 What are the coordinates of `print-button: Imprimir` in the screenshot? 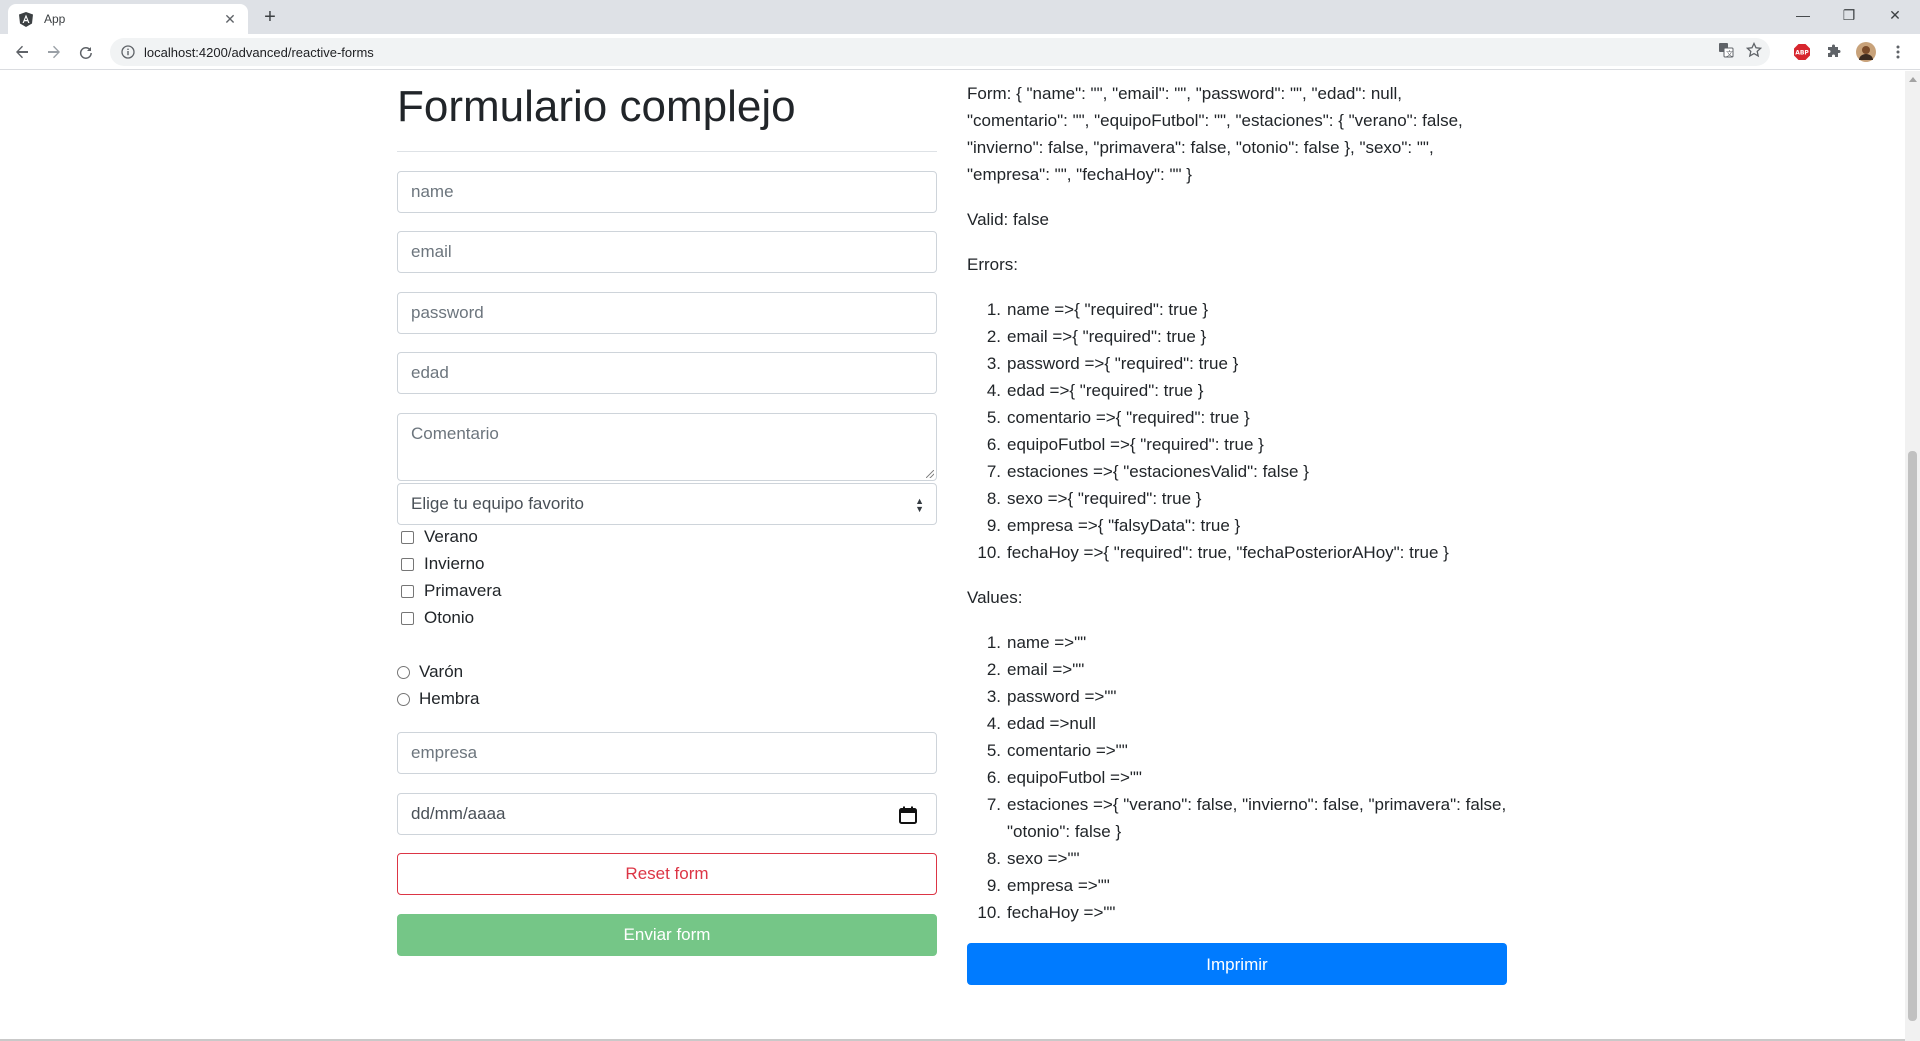 It's located at (1237, 964).